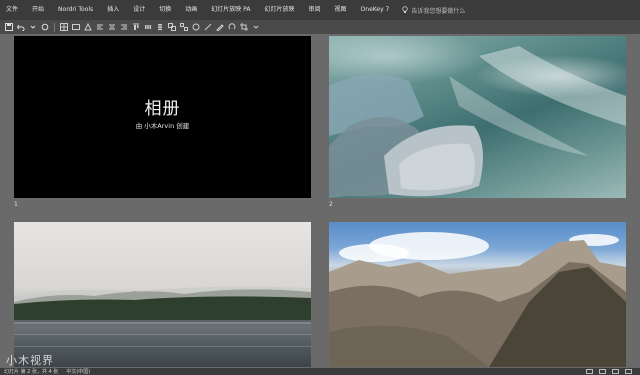 The height and width of the screenshot is (375, 640). Describe the element at coordinates (230, 10) in the screenshot. I see `tab-slideshow-pa: 幻灯片放映 PA` at that location.